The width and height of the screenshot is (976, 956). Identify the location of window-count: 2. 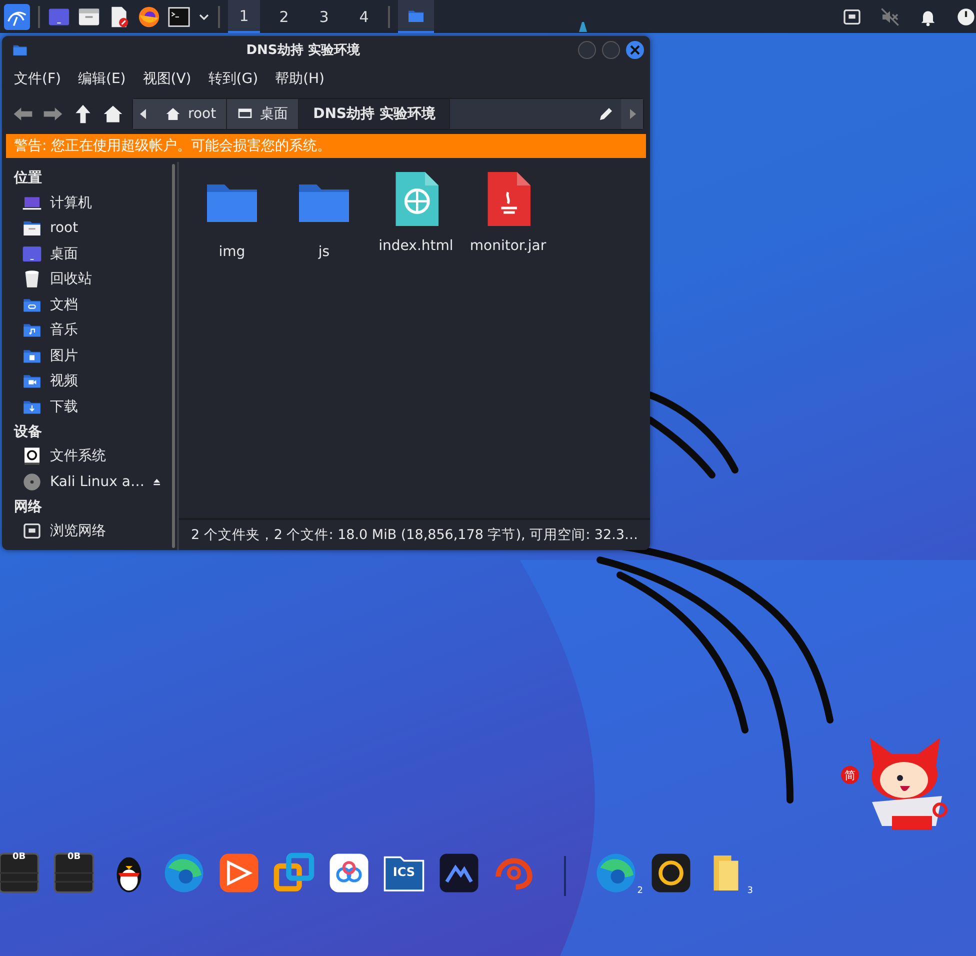
(640, 891).